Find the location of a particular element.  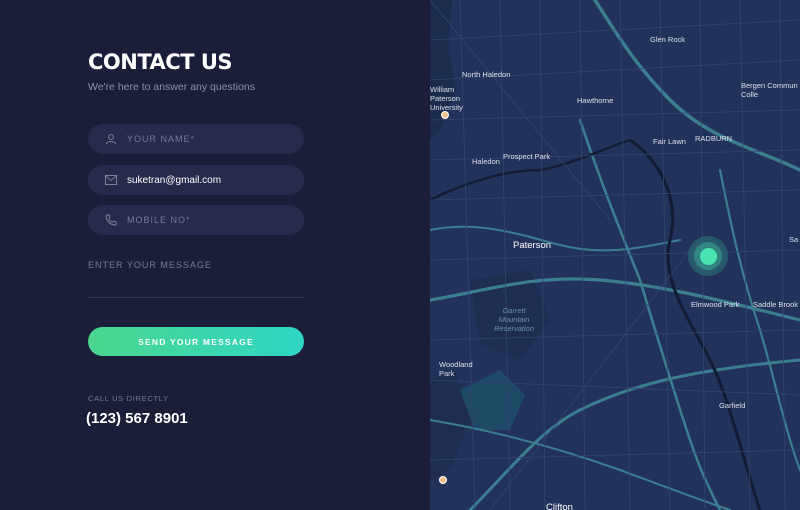

email-value: suketran@gmail.com is located at coordinates (174, 180).